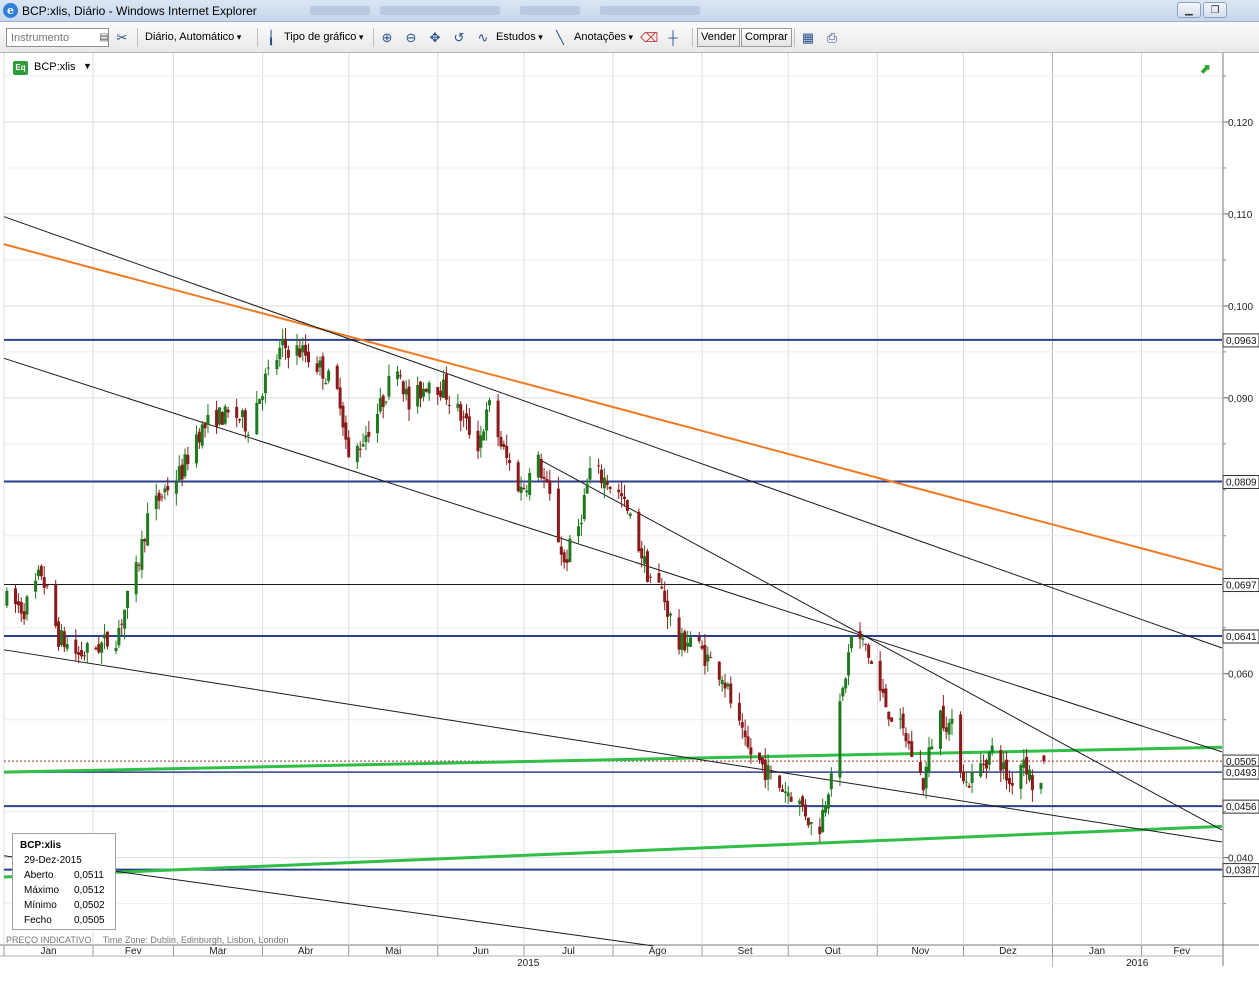 The width and height of the screenshot is (1259, 983). I want to click on month-label: Fev, so click(133, 951).